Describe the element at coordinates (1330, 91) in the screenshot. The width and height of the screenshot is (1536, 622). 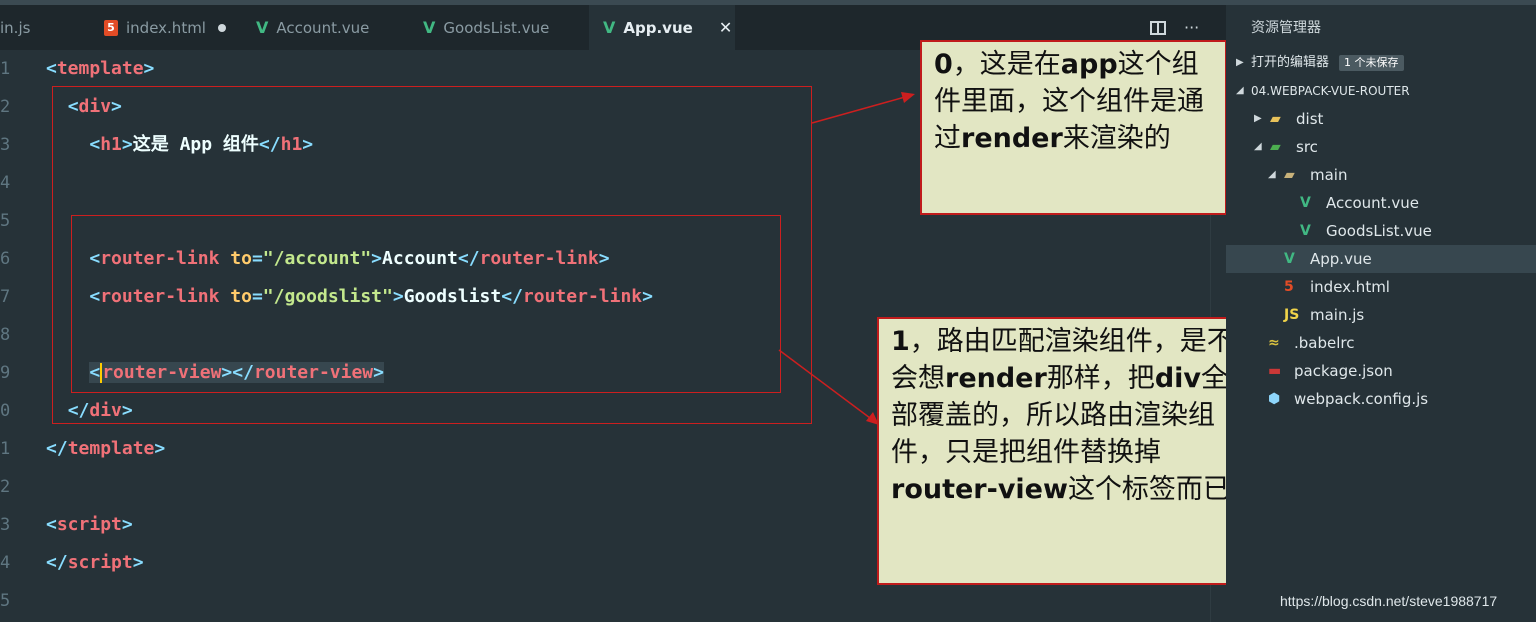
I see `project-title: 04.WEBPACK-VUE-ROUTER` at that location.